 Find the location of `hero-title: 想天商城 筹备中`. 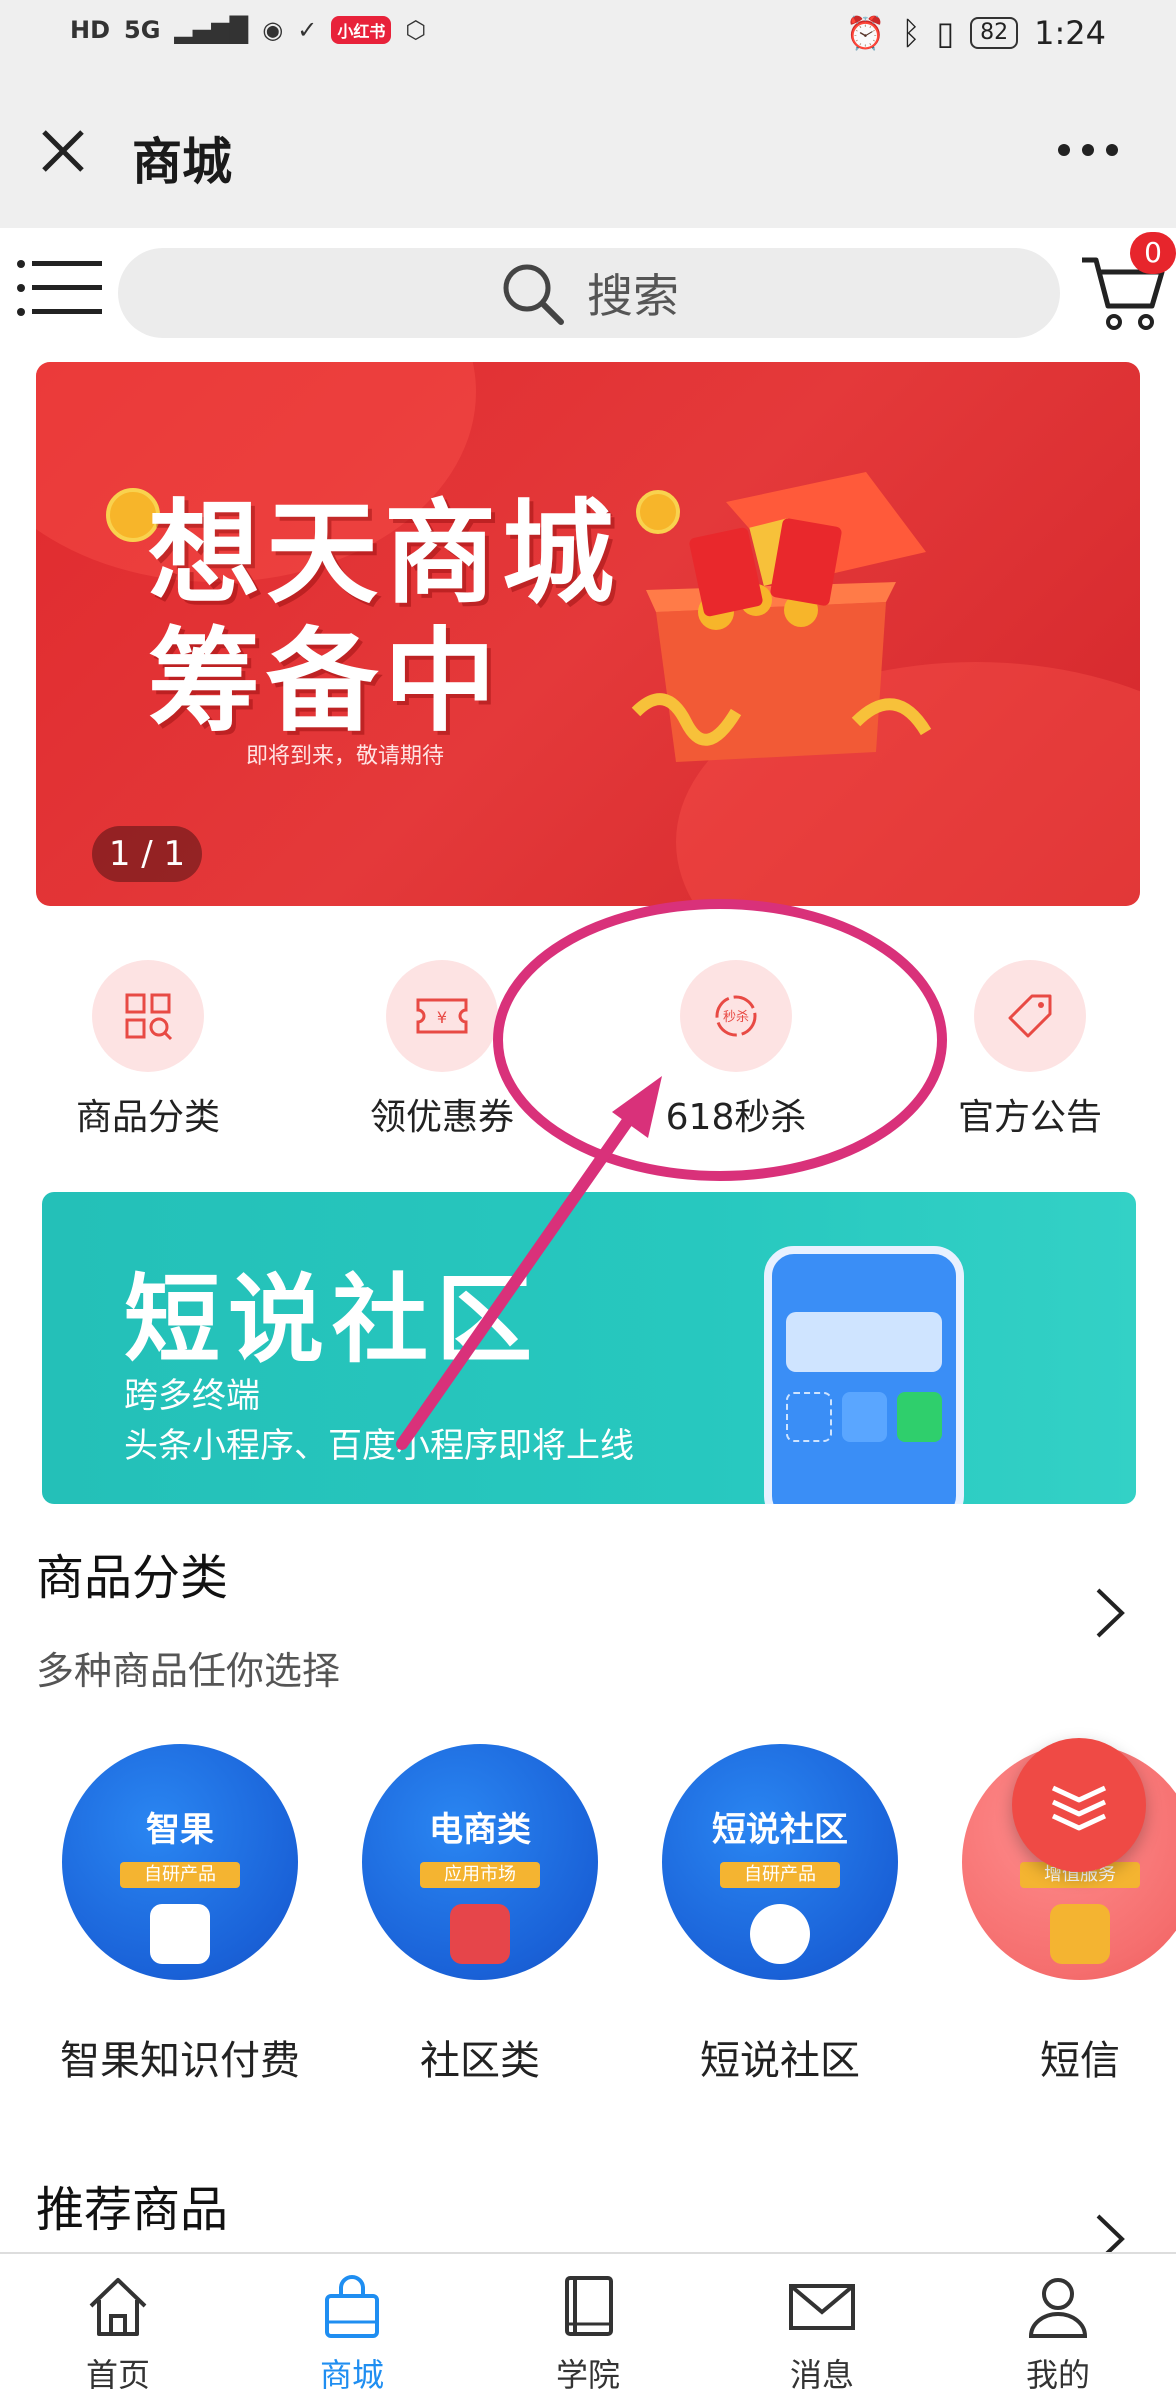

hero-title: 想天商城 筹备中 is located at coordinates (384, 618).